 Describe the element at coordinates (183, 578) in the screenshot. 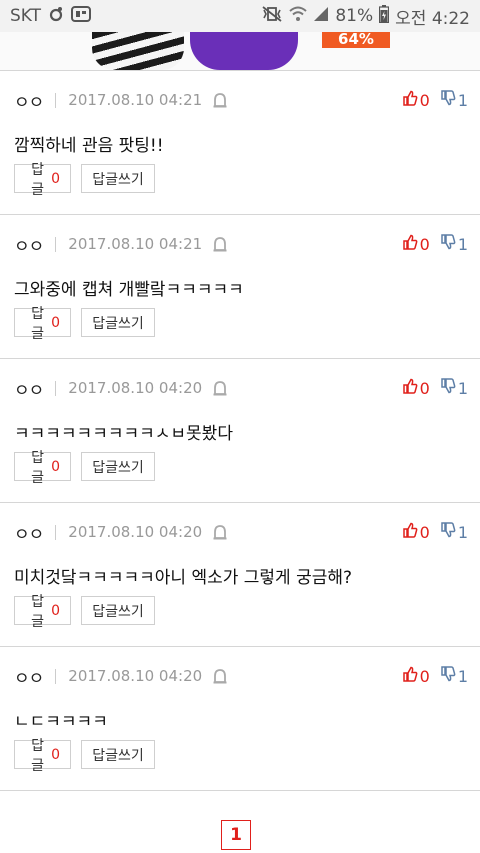

I see `comment-text: 미치것닼ㅋㅋㅋㅋㅋ아니 엑소가 그렇게 궁금해?` at that location.